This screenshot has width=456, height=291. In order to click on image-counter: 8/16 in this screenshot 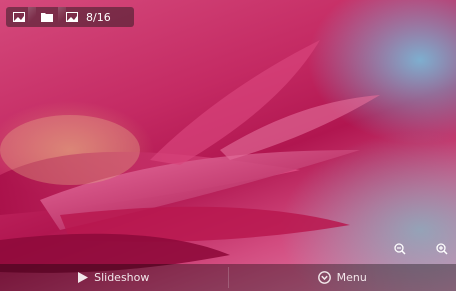, I will do `click(98, 17)`.